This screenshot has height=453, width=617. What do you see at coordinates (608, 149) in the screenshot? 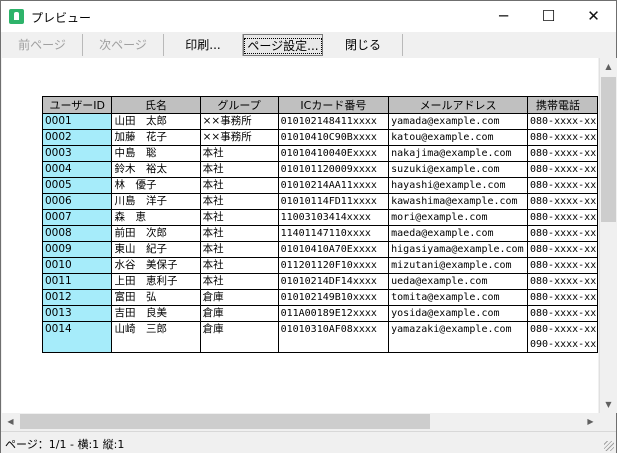
I see `vertical-scroll-thumb` at bounding box center [608, 149].